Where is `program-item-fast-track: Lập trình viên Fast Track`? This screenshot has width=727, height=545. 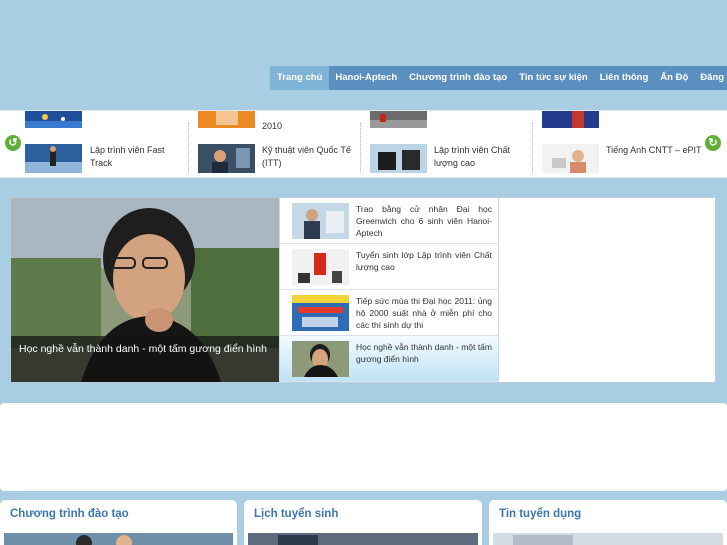 program-item-fast-track: Lập trình viên Fast Track is located at coordinates (105, 145).